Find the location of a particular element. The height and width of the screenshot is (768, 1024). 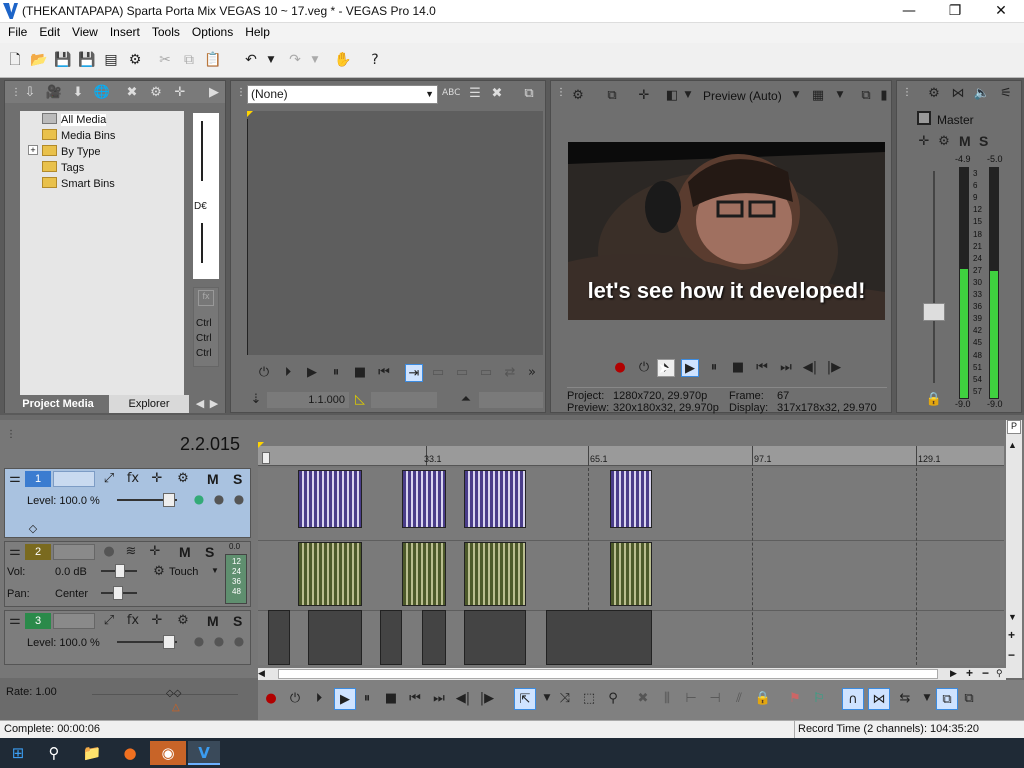

menu-tools: Tools is located at coordinates (166, 32).